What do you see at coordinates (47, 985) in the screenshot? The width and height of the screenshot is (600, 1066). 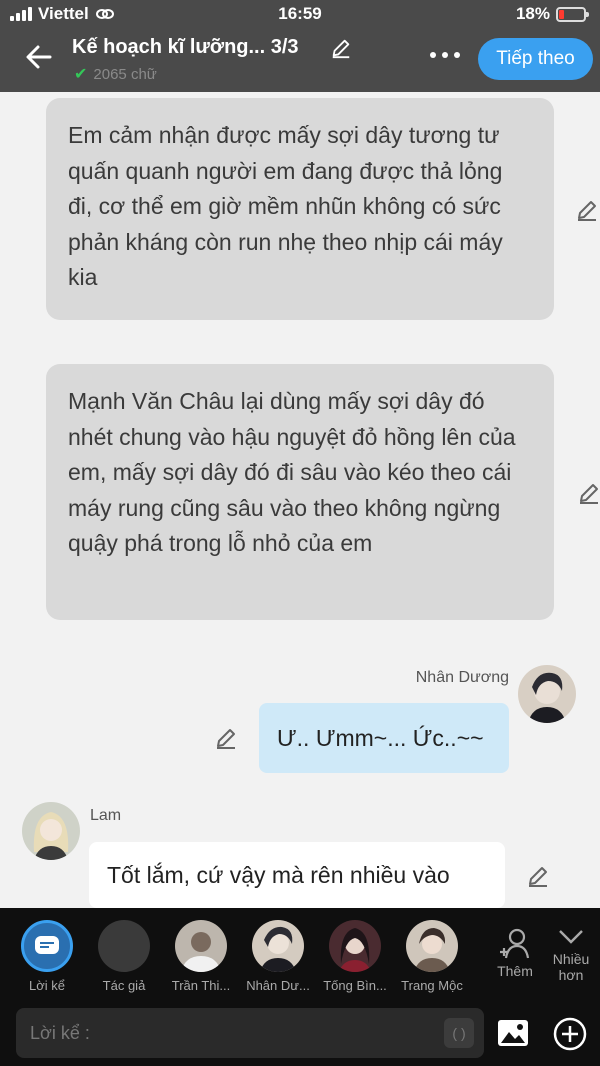 I see `character-label: Lời kể` at bounding box center [47, 985].